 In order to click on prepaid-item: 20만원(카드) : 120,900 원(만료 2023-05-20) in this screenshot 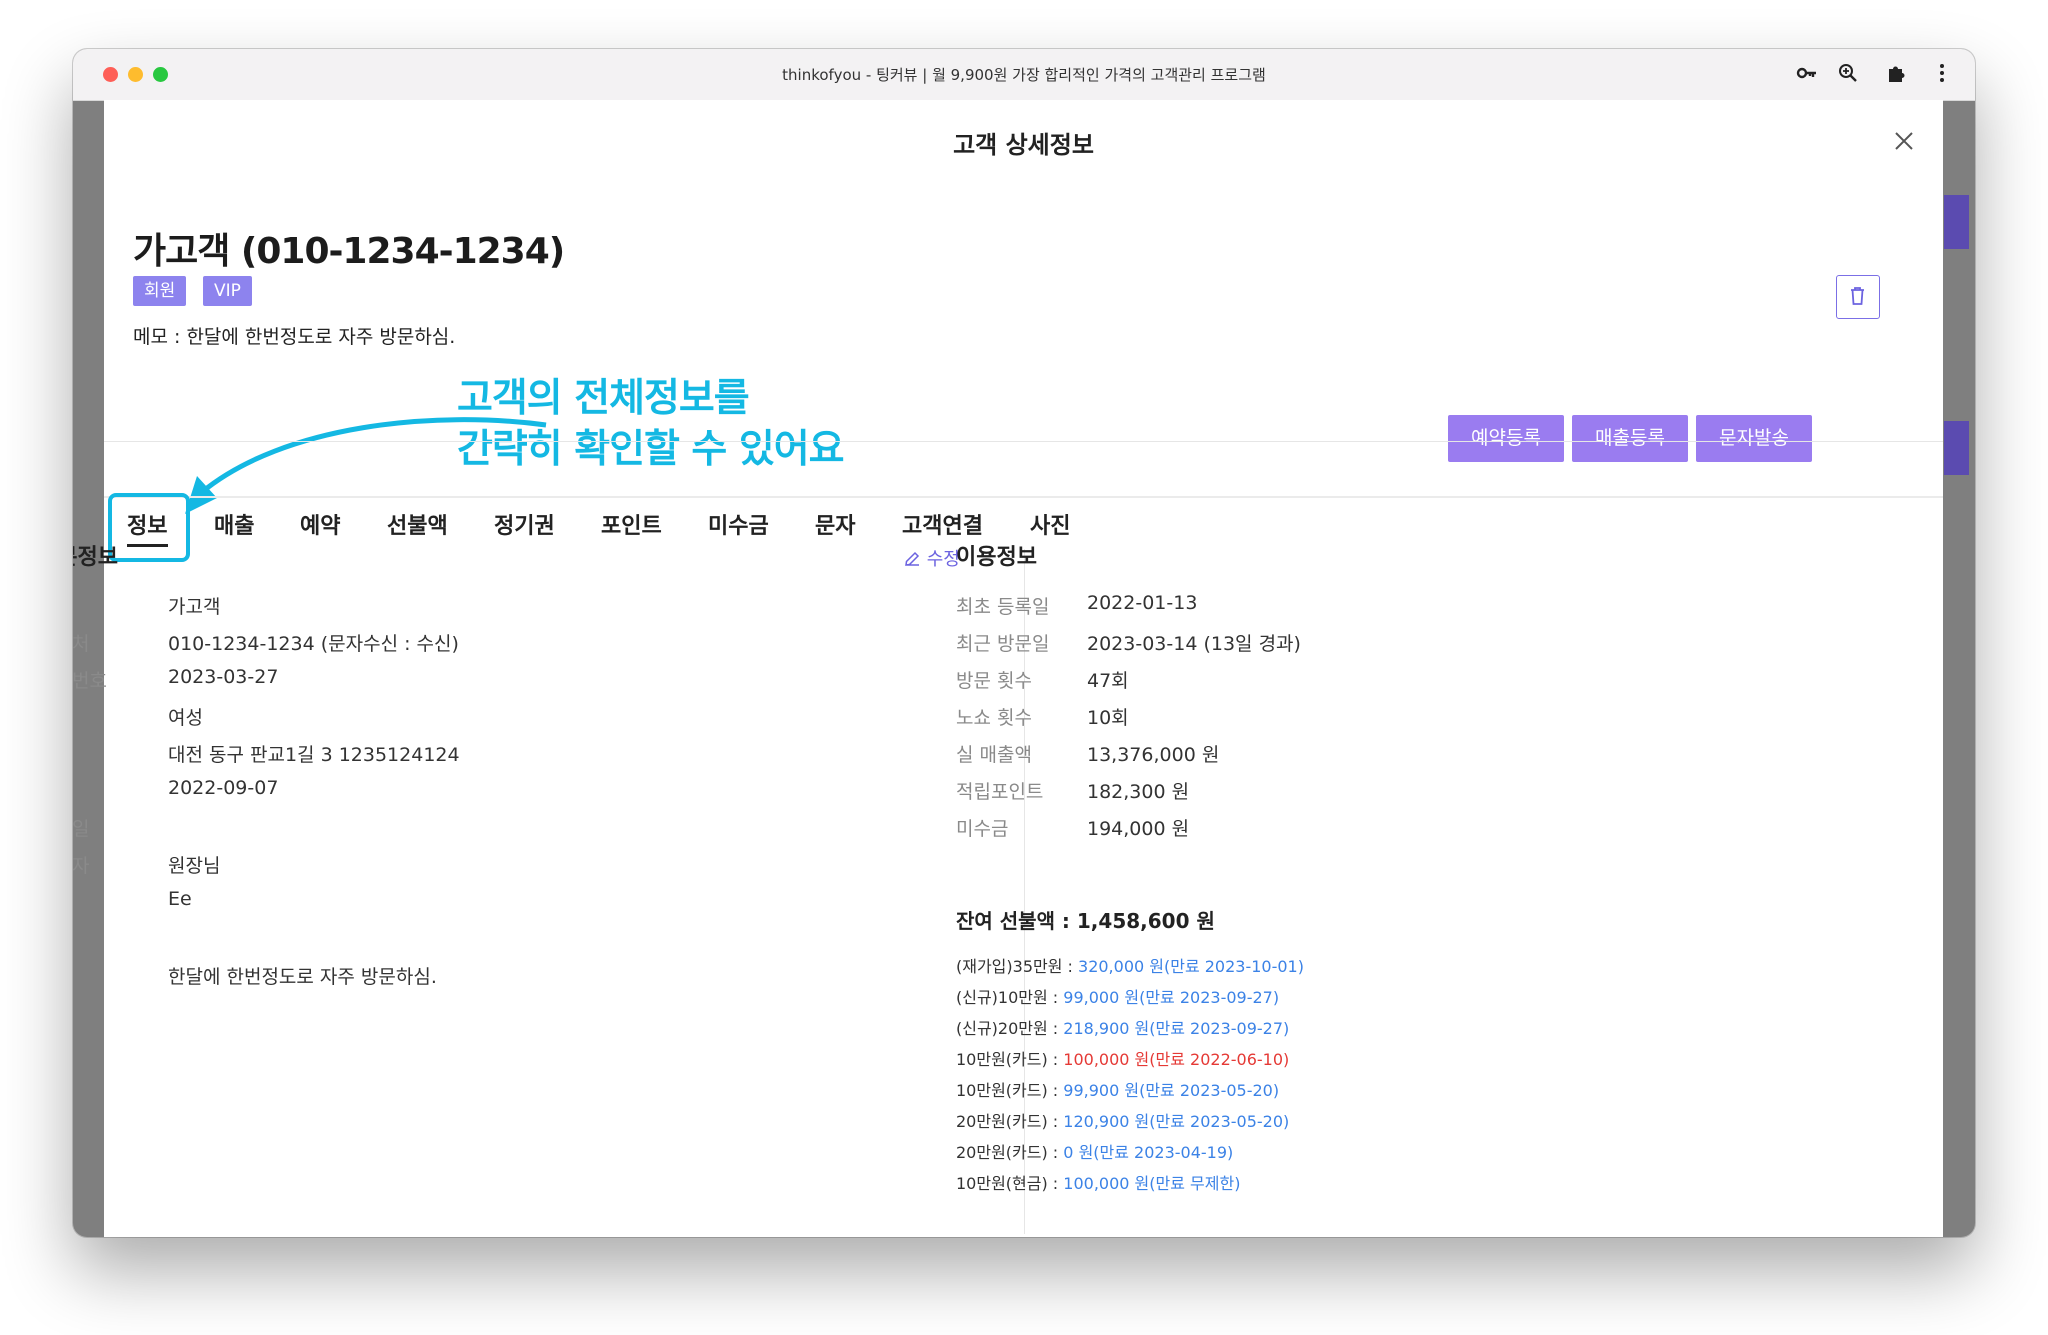, I will do `click(1122, 1120)`.